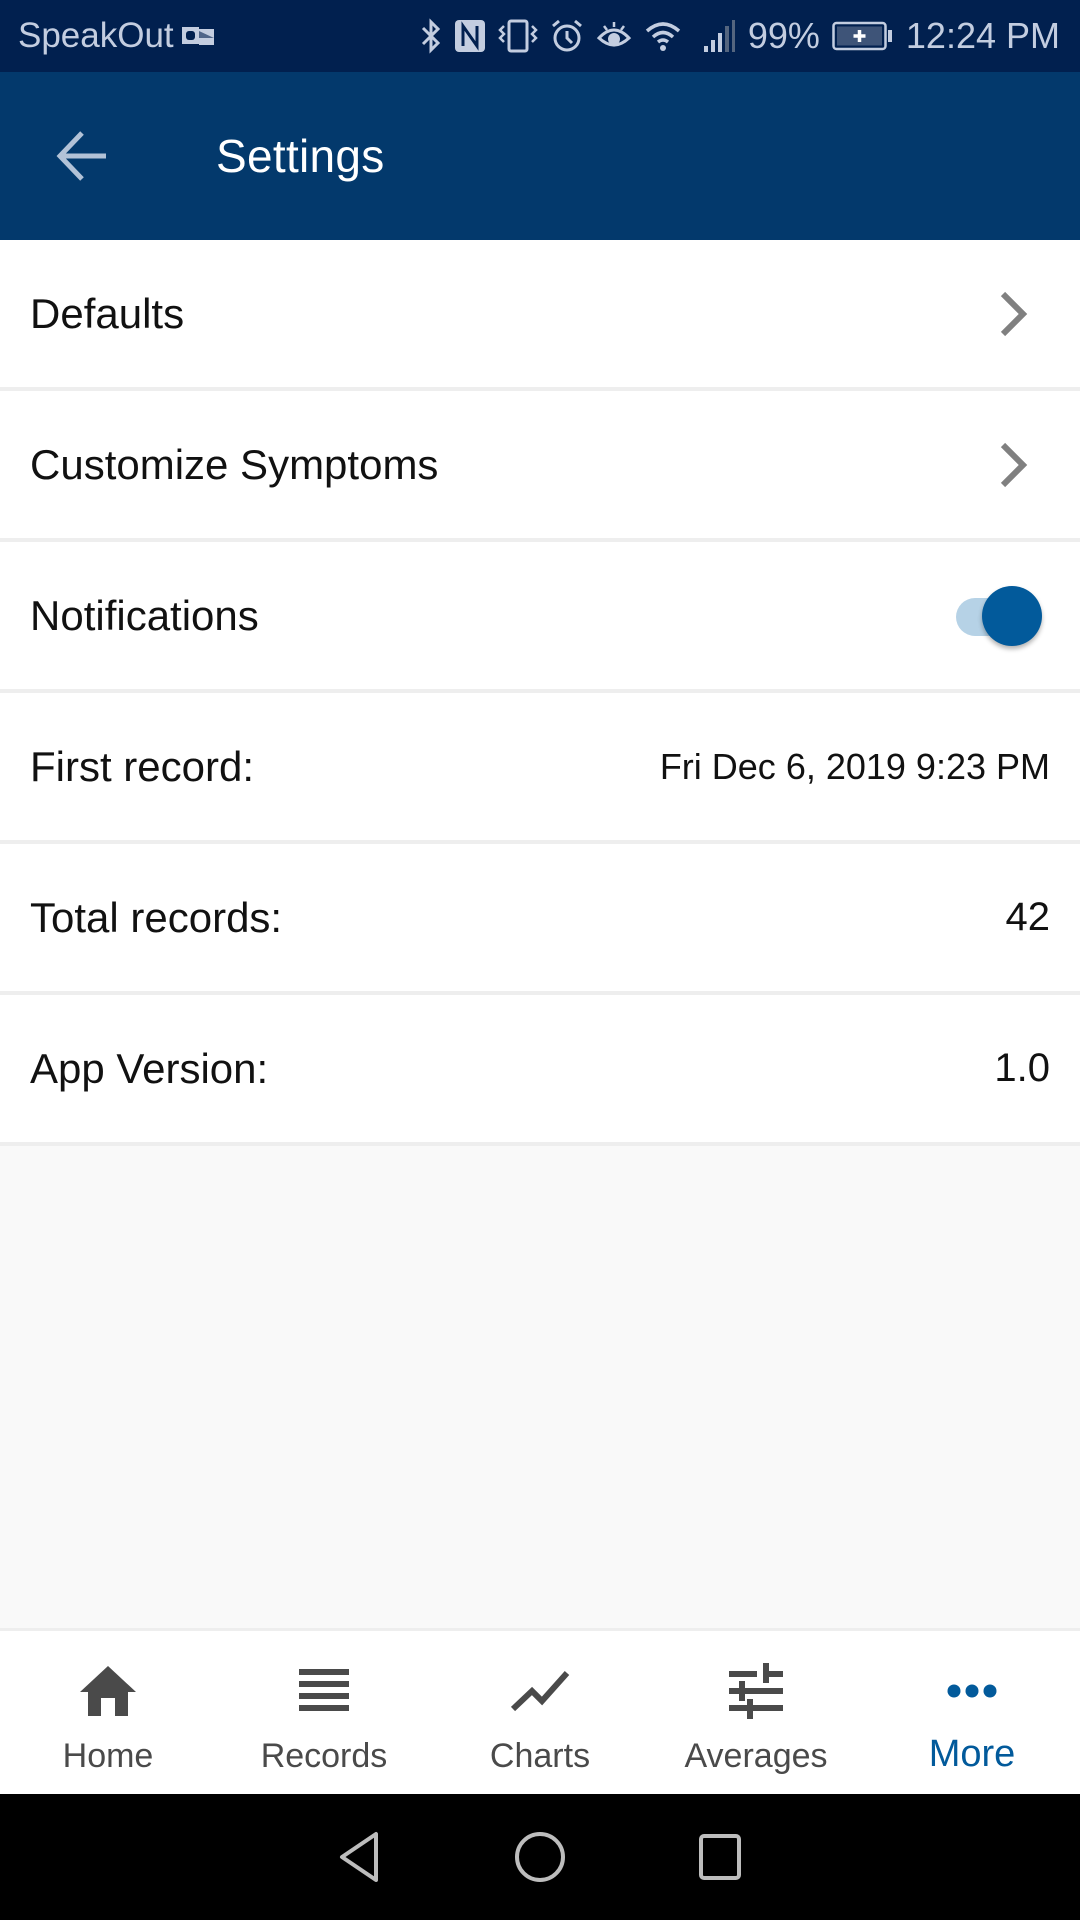 The image size is (1080, 1920). What do you see at coordinates (324, 1691) in the screenshot?
I see `list-icon` at bounding box center [324, 1691].